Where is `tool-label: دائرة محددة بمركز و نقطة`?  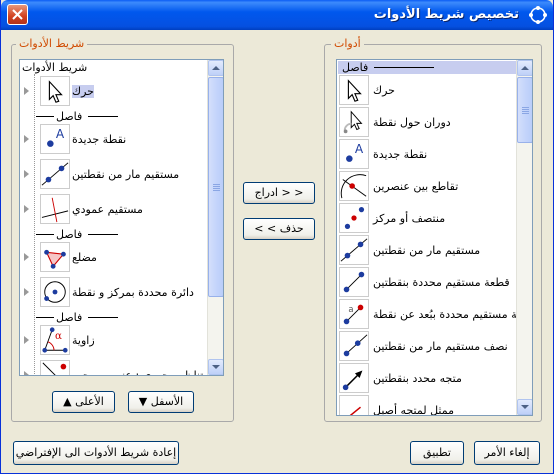
tool-label: دائرة محددة بمركز و نقطة is located at coordinates (133, 292).